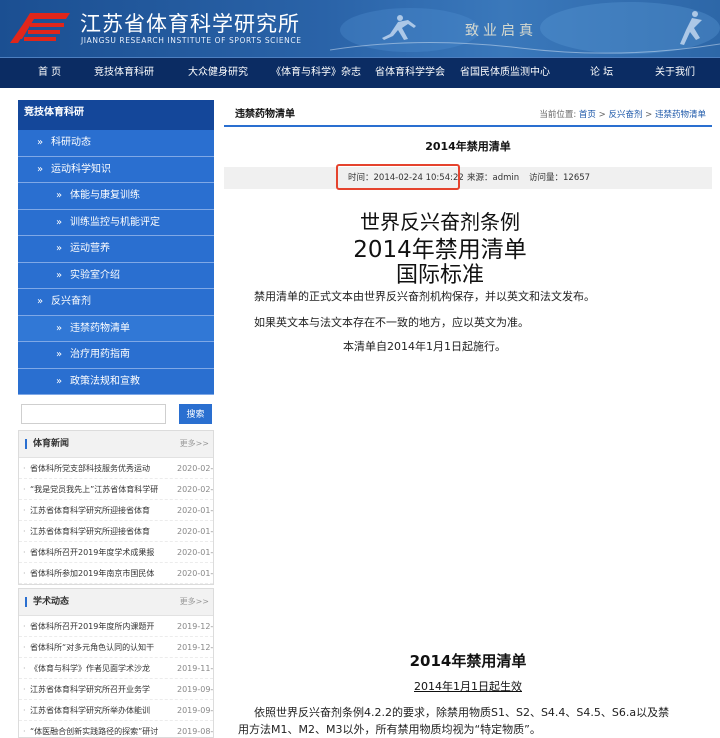  I want to click on nav-item-monitoring-center: 省国民体质监测中心, so click(505, 73).